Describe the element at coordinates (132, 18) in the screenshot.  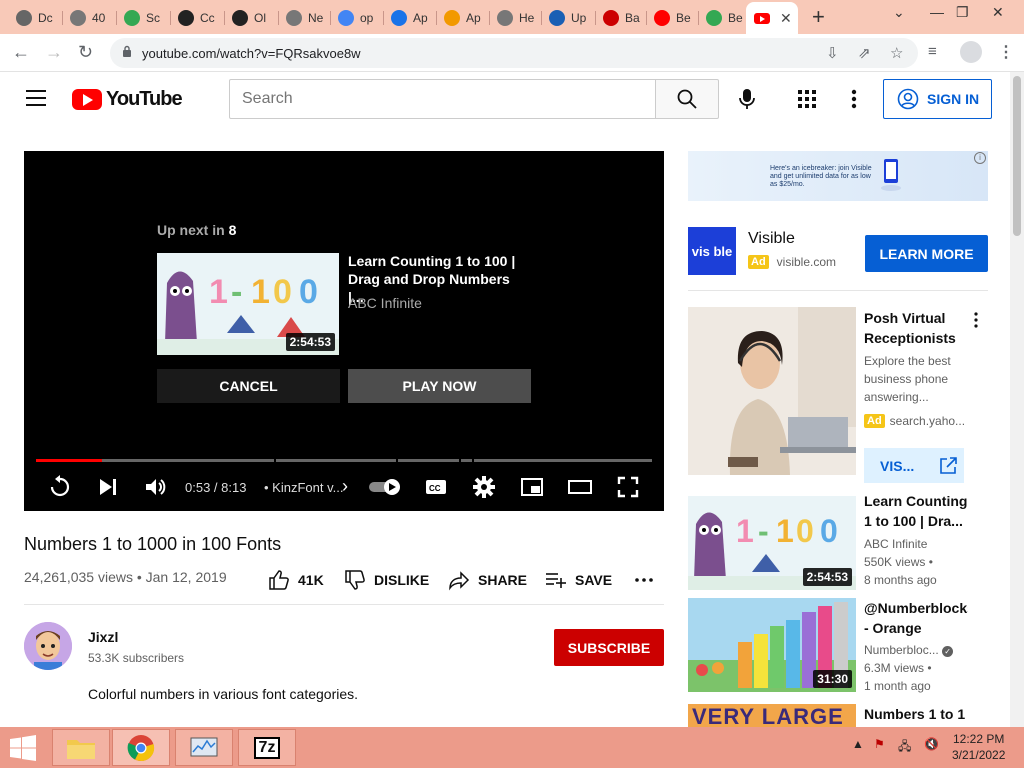
I see `drive-icon` at that location.